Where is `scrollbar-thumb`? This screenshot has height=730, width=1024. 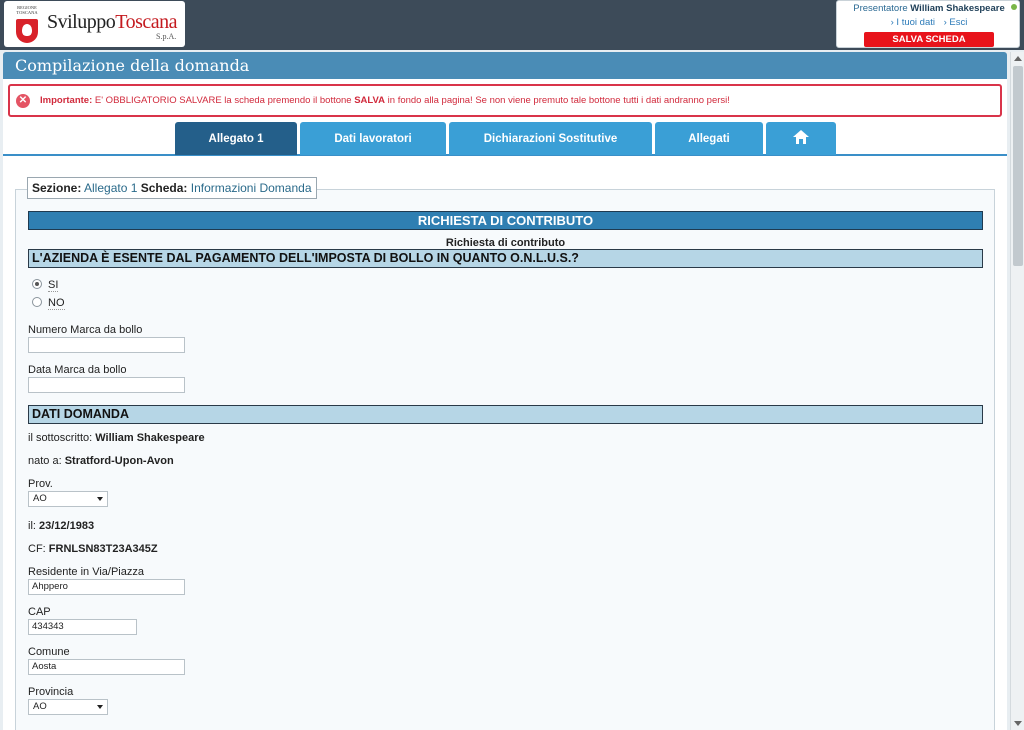
scrollbar-thumb is located at coordinates (1018, 166).